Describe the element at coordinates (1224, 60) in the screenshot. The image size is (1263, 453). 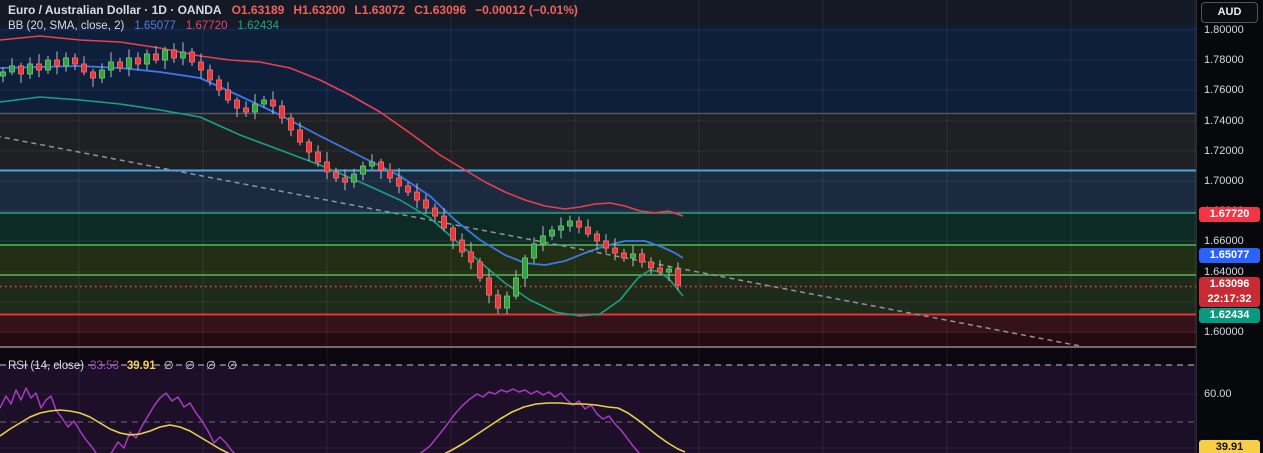
I see `price-axis-label: 1.78000` at that location.